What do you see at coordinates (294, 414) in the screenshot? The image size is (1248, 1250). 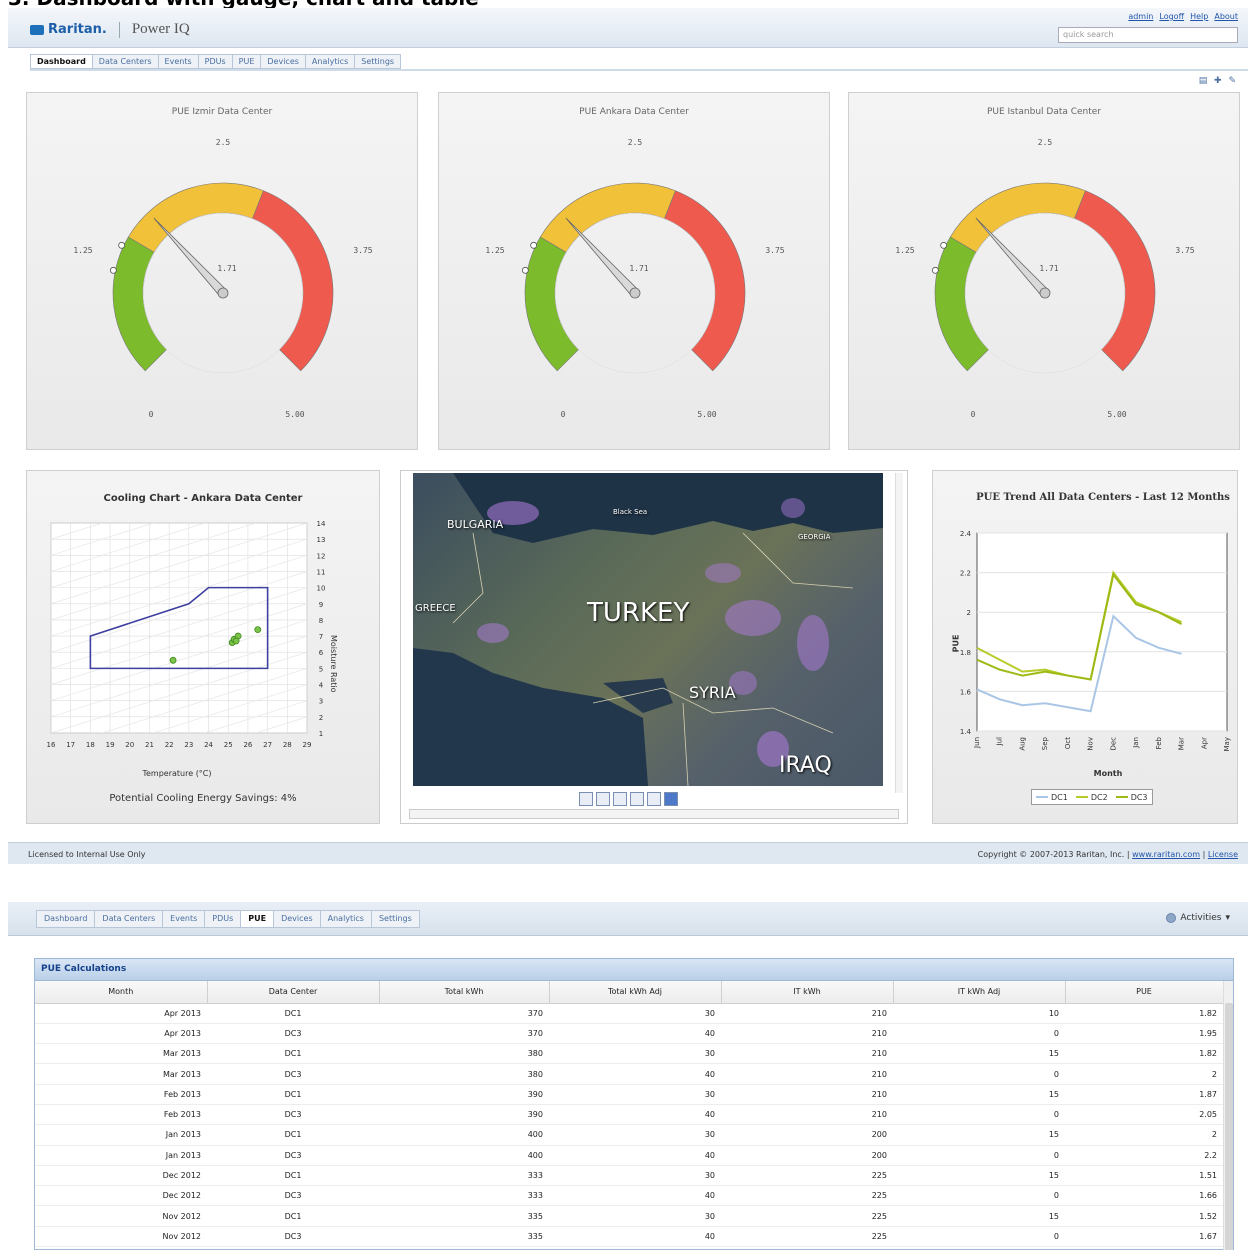 I see `gauge-max-label: 5.00` at bounding box center [294, 414].